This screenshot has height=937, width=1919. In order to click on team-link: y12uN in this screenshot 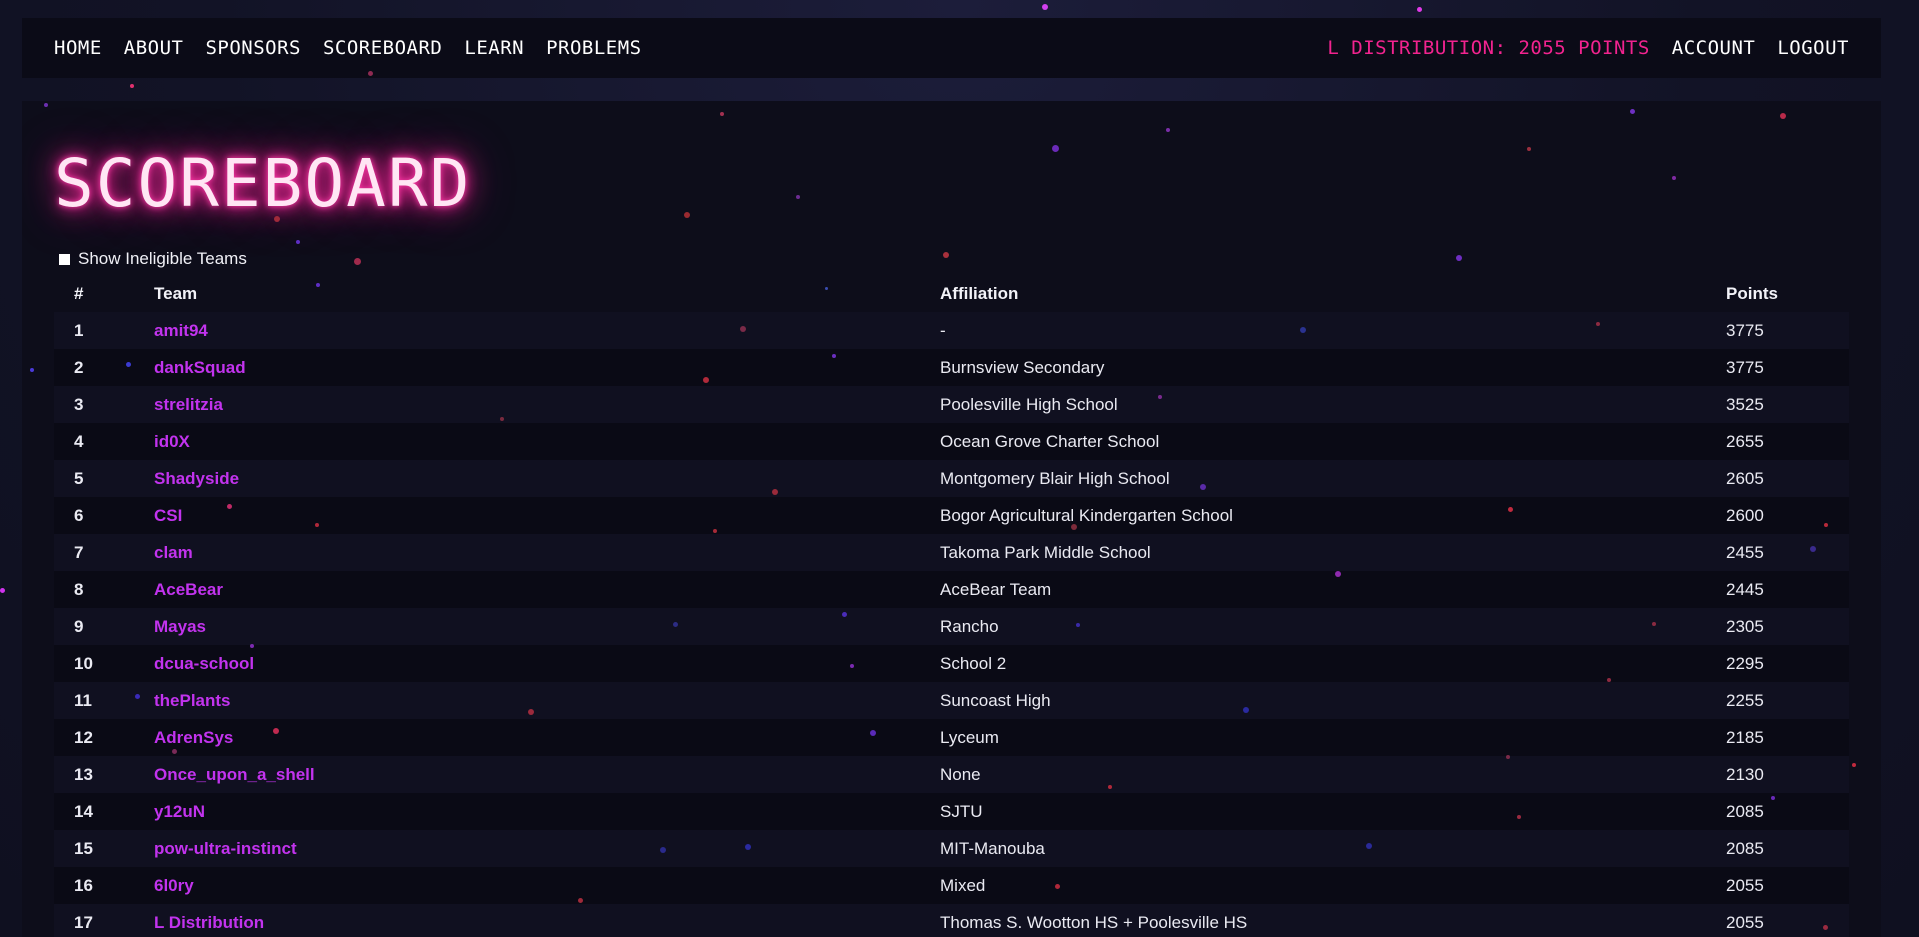, I will do `click(179, 811)`.